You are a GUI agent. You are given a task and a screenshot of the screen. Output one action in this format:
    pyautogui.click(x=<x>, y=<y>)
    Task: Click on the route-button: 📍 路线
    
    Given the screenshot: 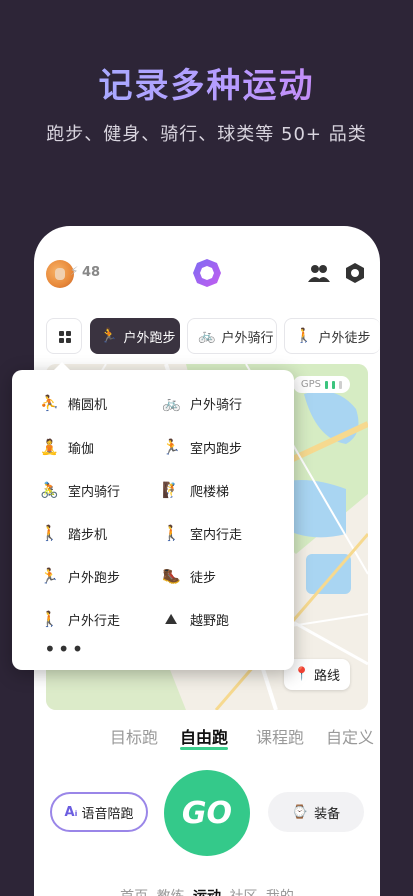 What is the action you would take?
    pyautogui.click(x=316, y=674)
    